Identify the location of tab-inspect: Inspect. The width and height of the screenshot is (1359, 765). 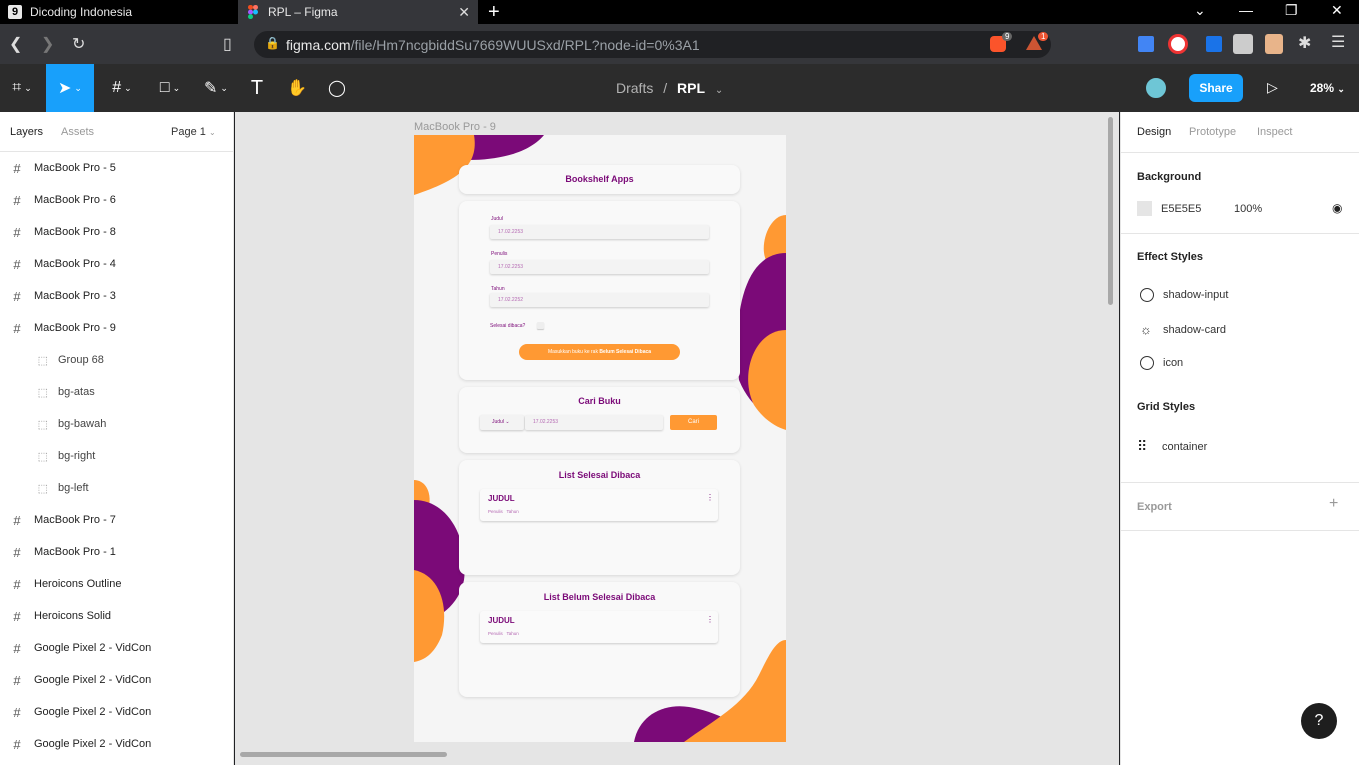
(1274, 132).